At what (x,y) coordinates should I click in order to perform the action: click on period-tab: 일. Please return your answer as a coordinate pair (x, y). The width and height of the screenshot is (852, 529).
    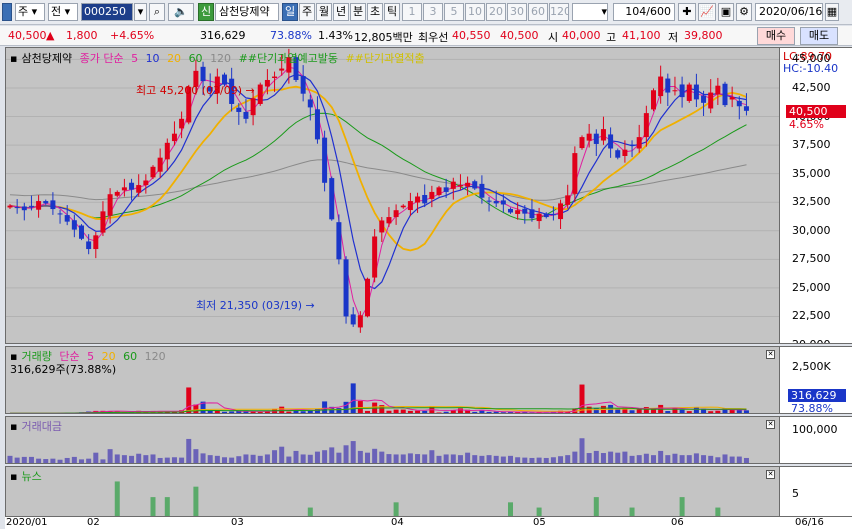
    Looking at the image, I should click on (290, 12).